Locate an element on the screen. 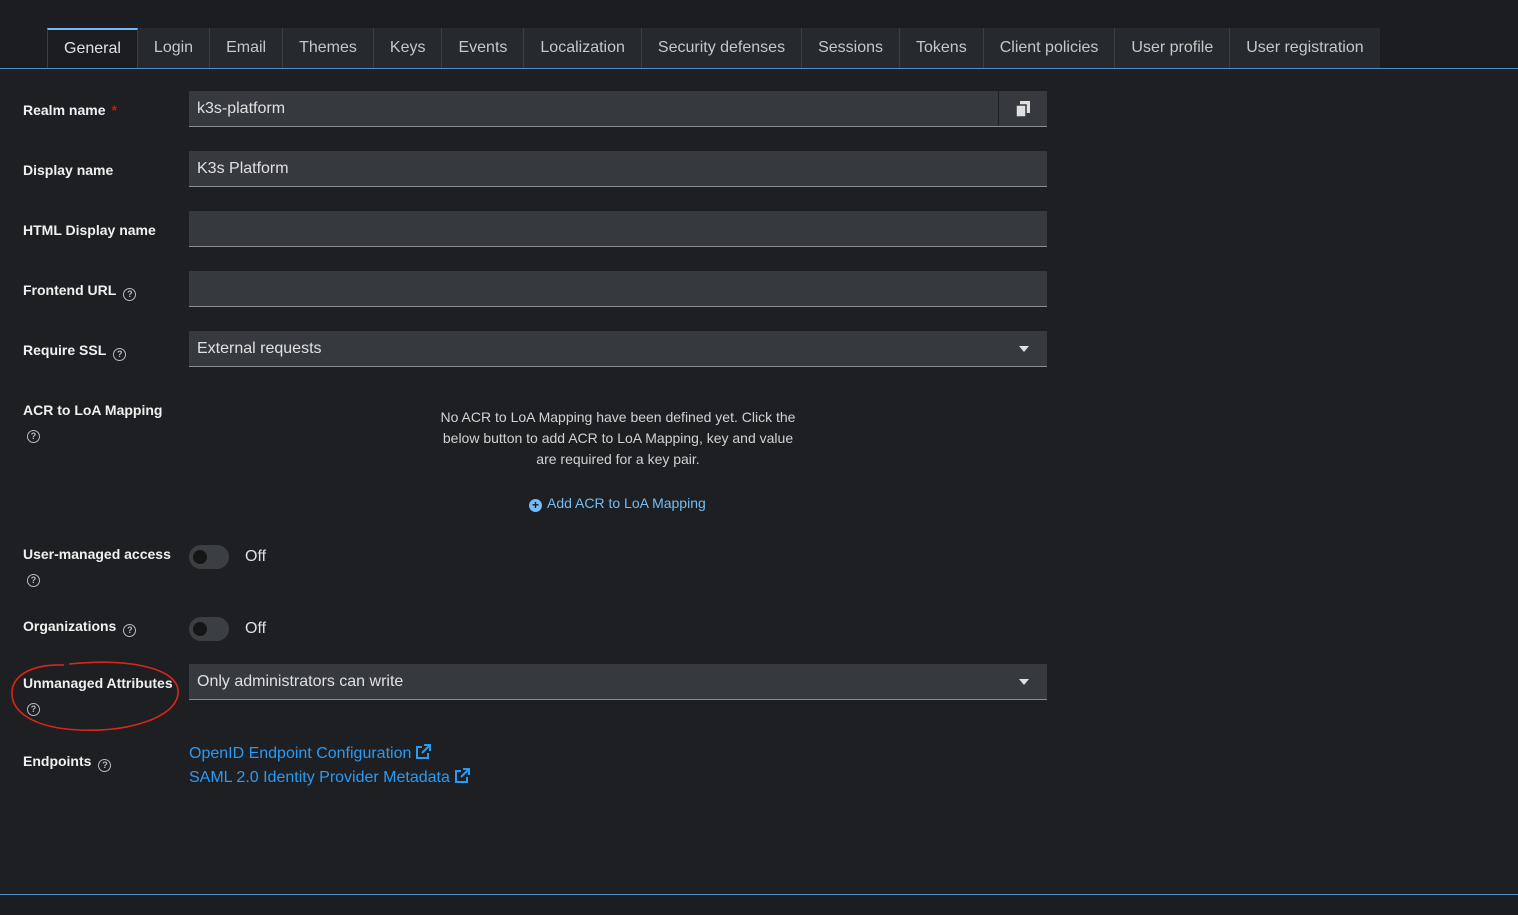 This screenshot has width=1518, height=915. frontend-url-label: Frontend URL? is located at coordinates (80, 290).